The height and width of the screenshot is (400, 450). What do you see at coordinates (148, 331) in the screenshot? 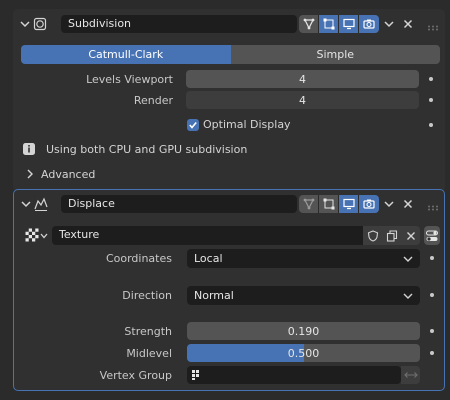
I see `strength-label: Strength` at bounding box center [148, 331].